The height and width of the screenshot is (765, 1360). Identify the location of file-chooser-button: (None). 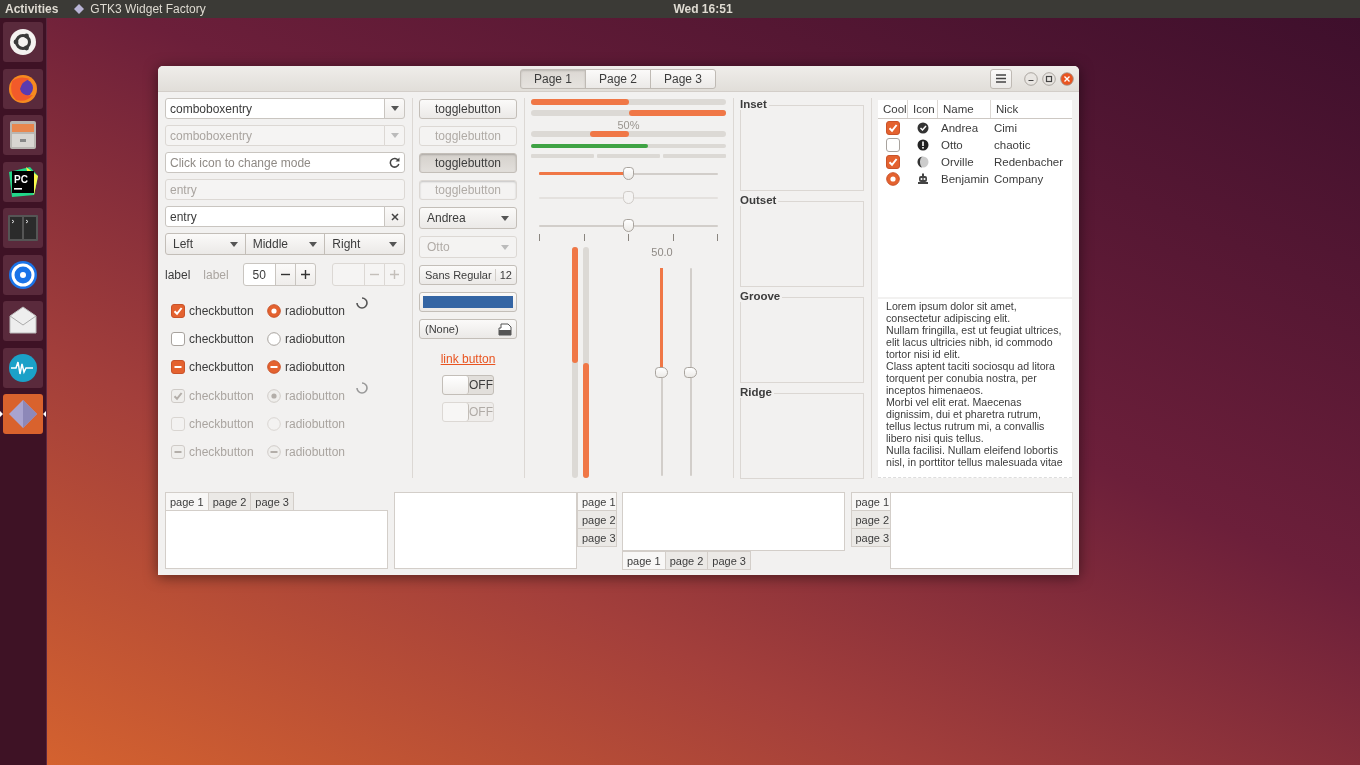
(468, 329).